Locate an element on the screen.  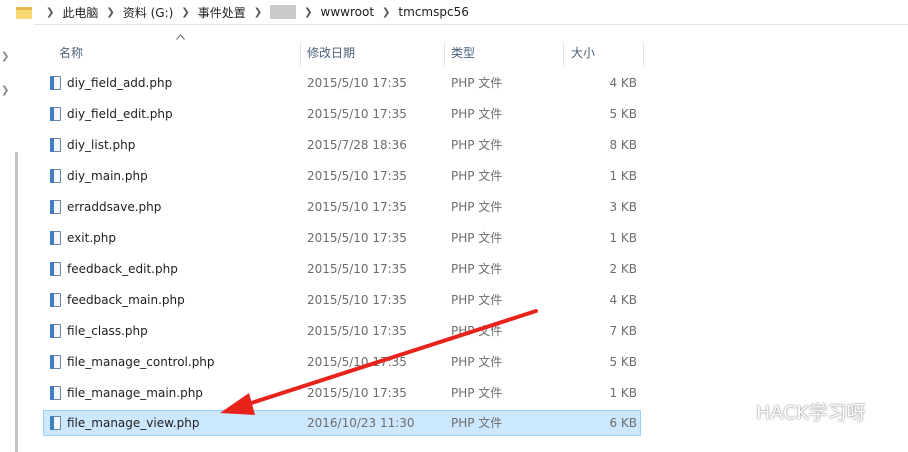
file-name: diy_list.php is located at coordinates (101, 145).